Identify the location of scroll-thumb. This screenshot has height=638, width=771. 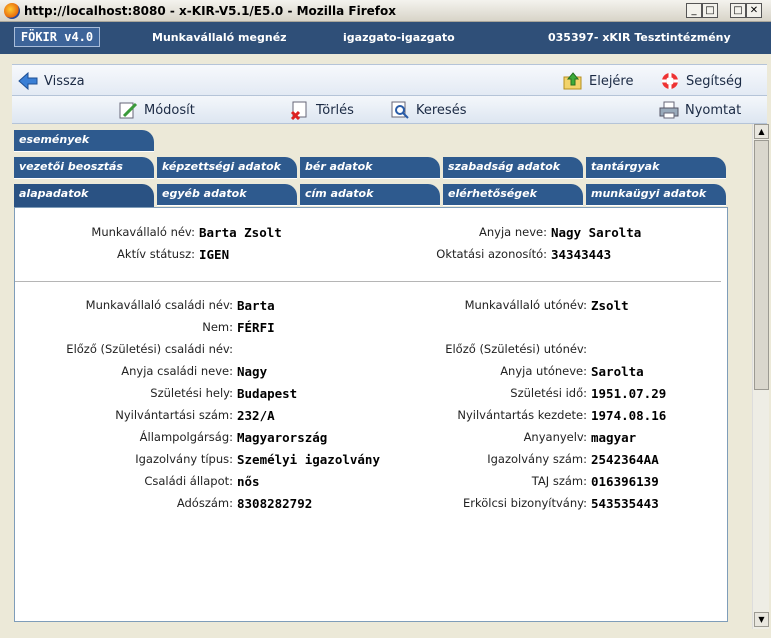
(761, 265).